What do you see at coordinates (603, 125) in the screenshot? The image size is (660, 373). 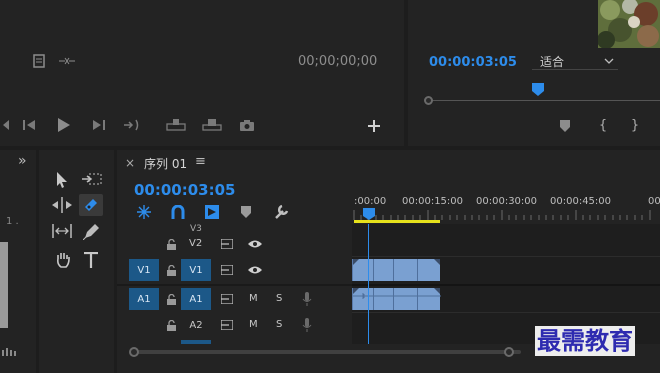 I see `mark-in-icon: {` at bounding box center [603, 125].